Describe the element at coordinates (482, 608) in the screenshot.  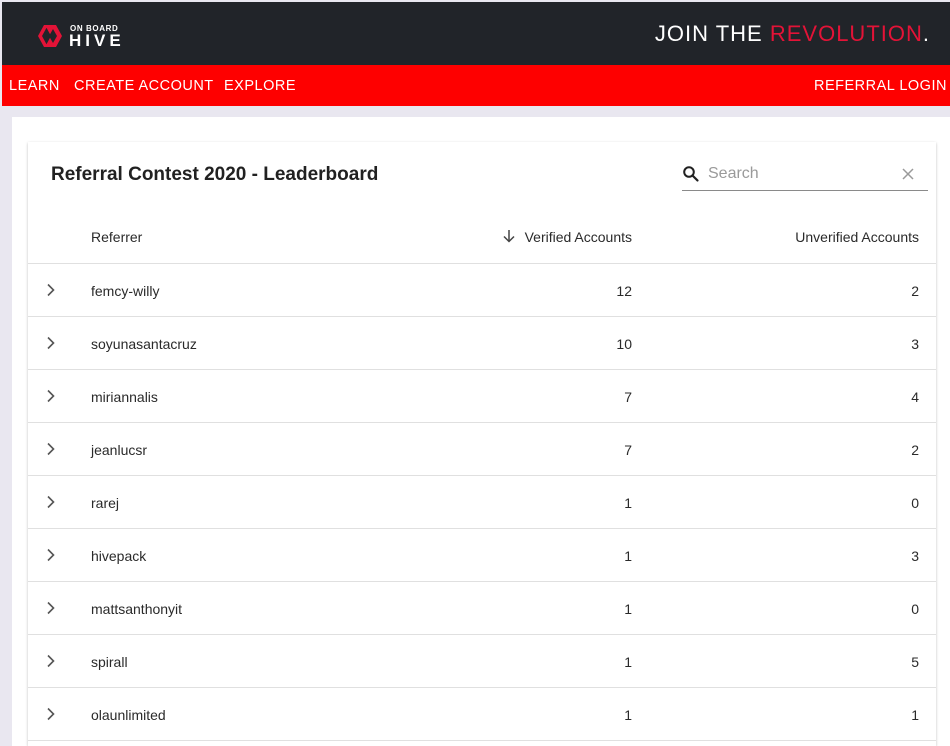
I see `table-row: mattsanthonyit 1 0` at that location.